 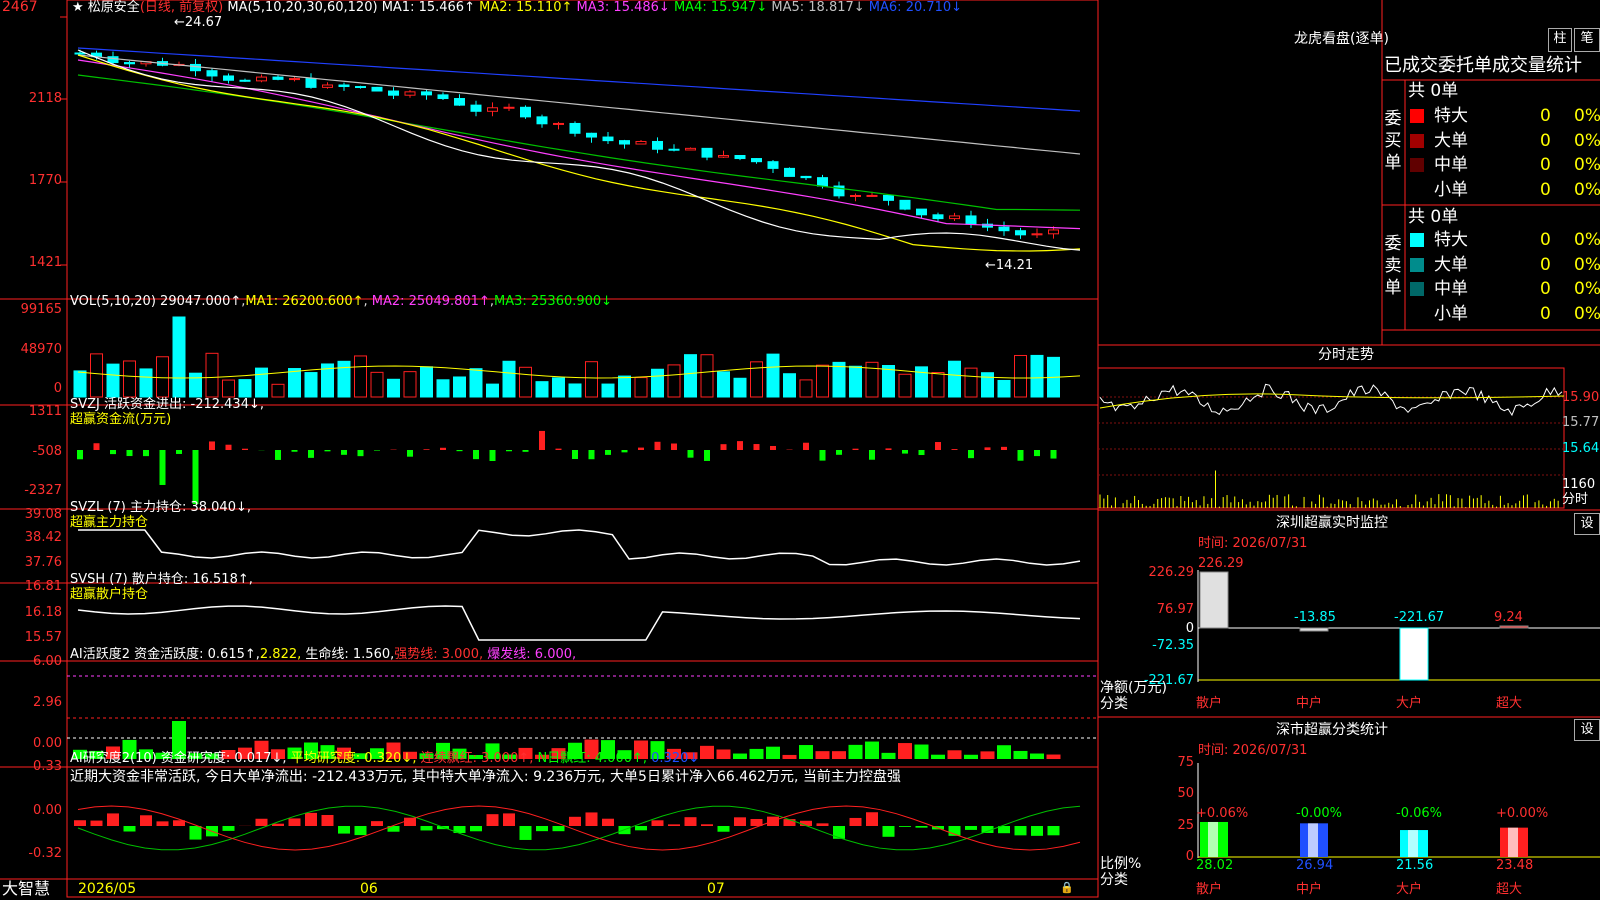 I want to click on ai2-tick-2: 0.00, so click(x=47, y=810).